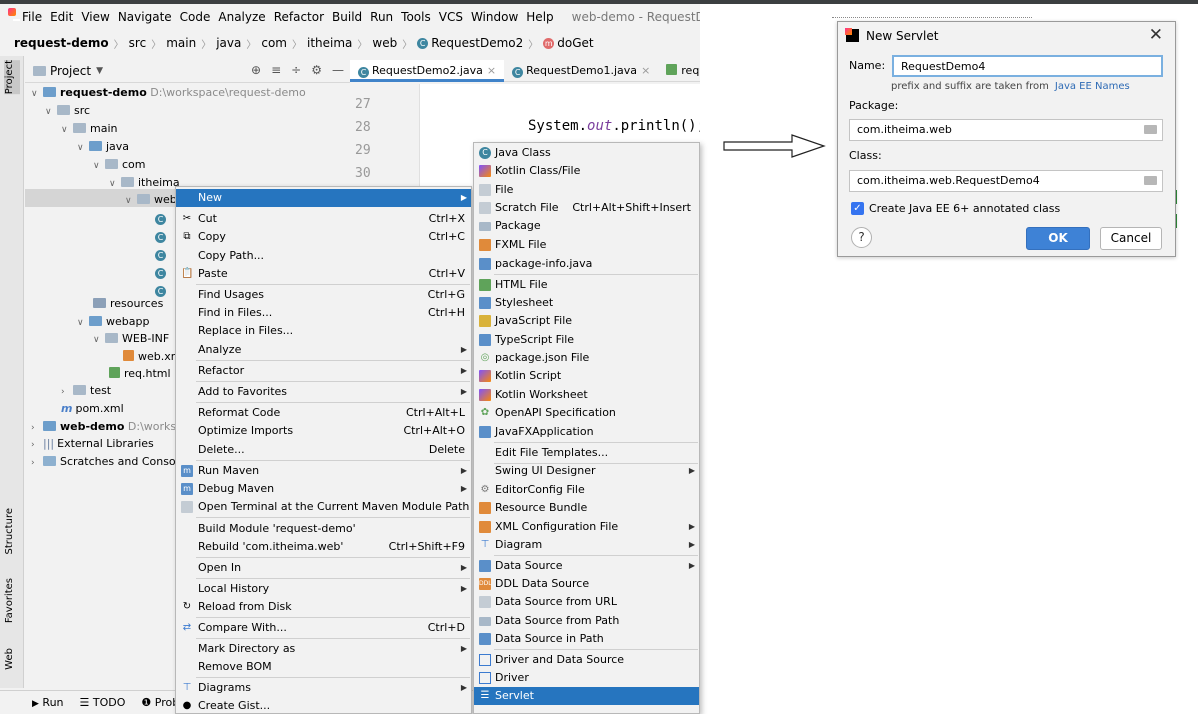  What do you see at coordinates (32, 17) in the screenshot?
I see `menu-file: File` at bounding box center [32, 17].